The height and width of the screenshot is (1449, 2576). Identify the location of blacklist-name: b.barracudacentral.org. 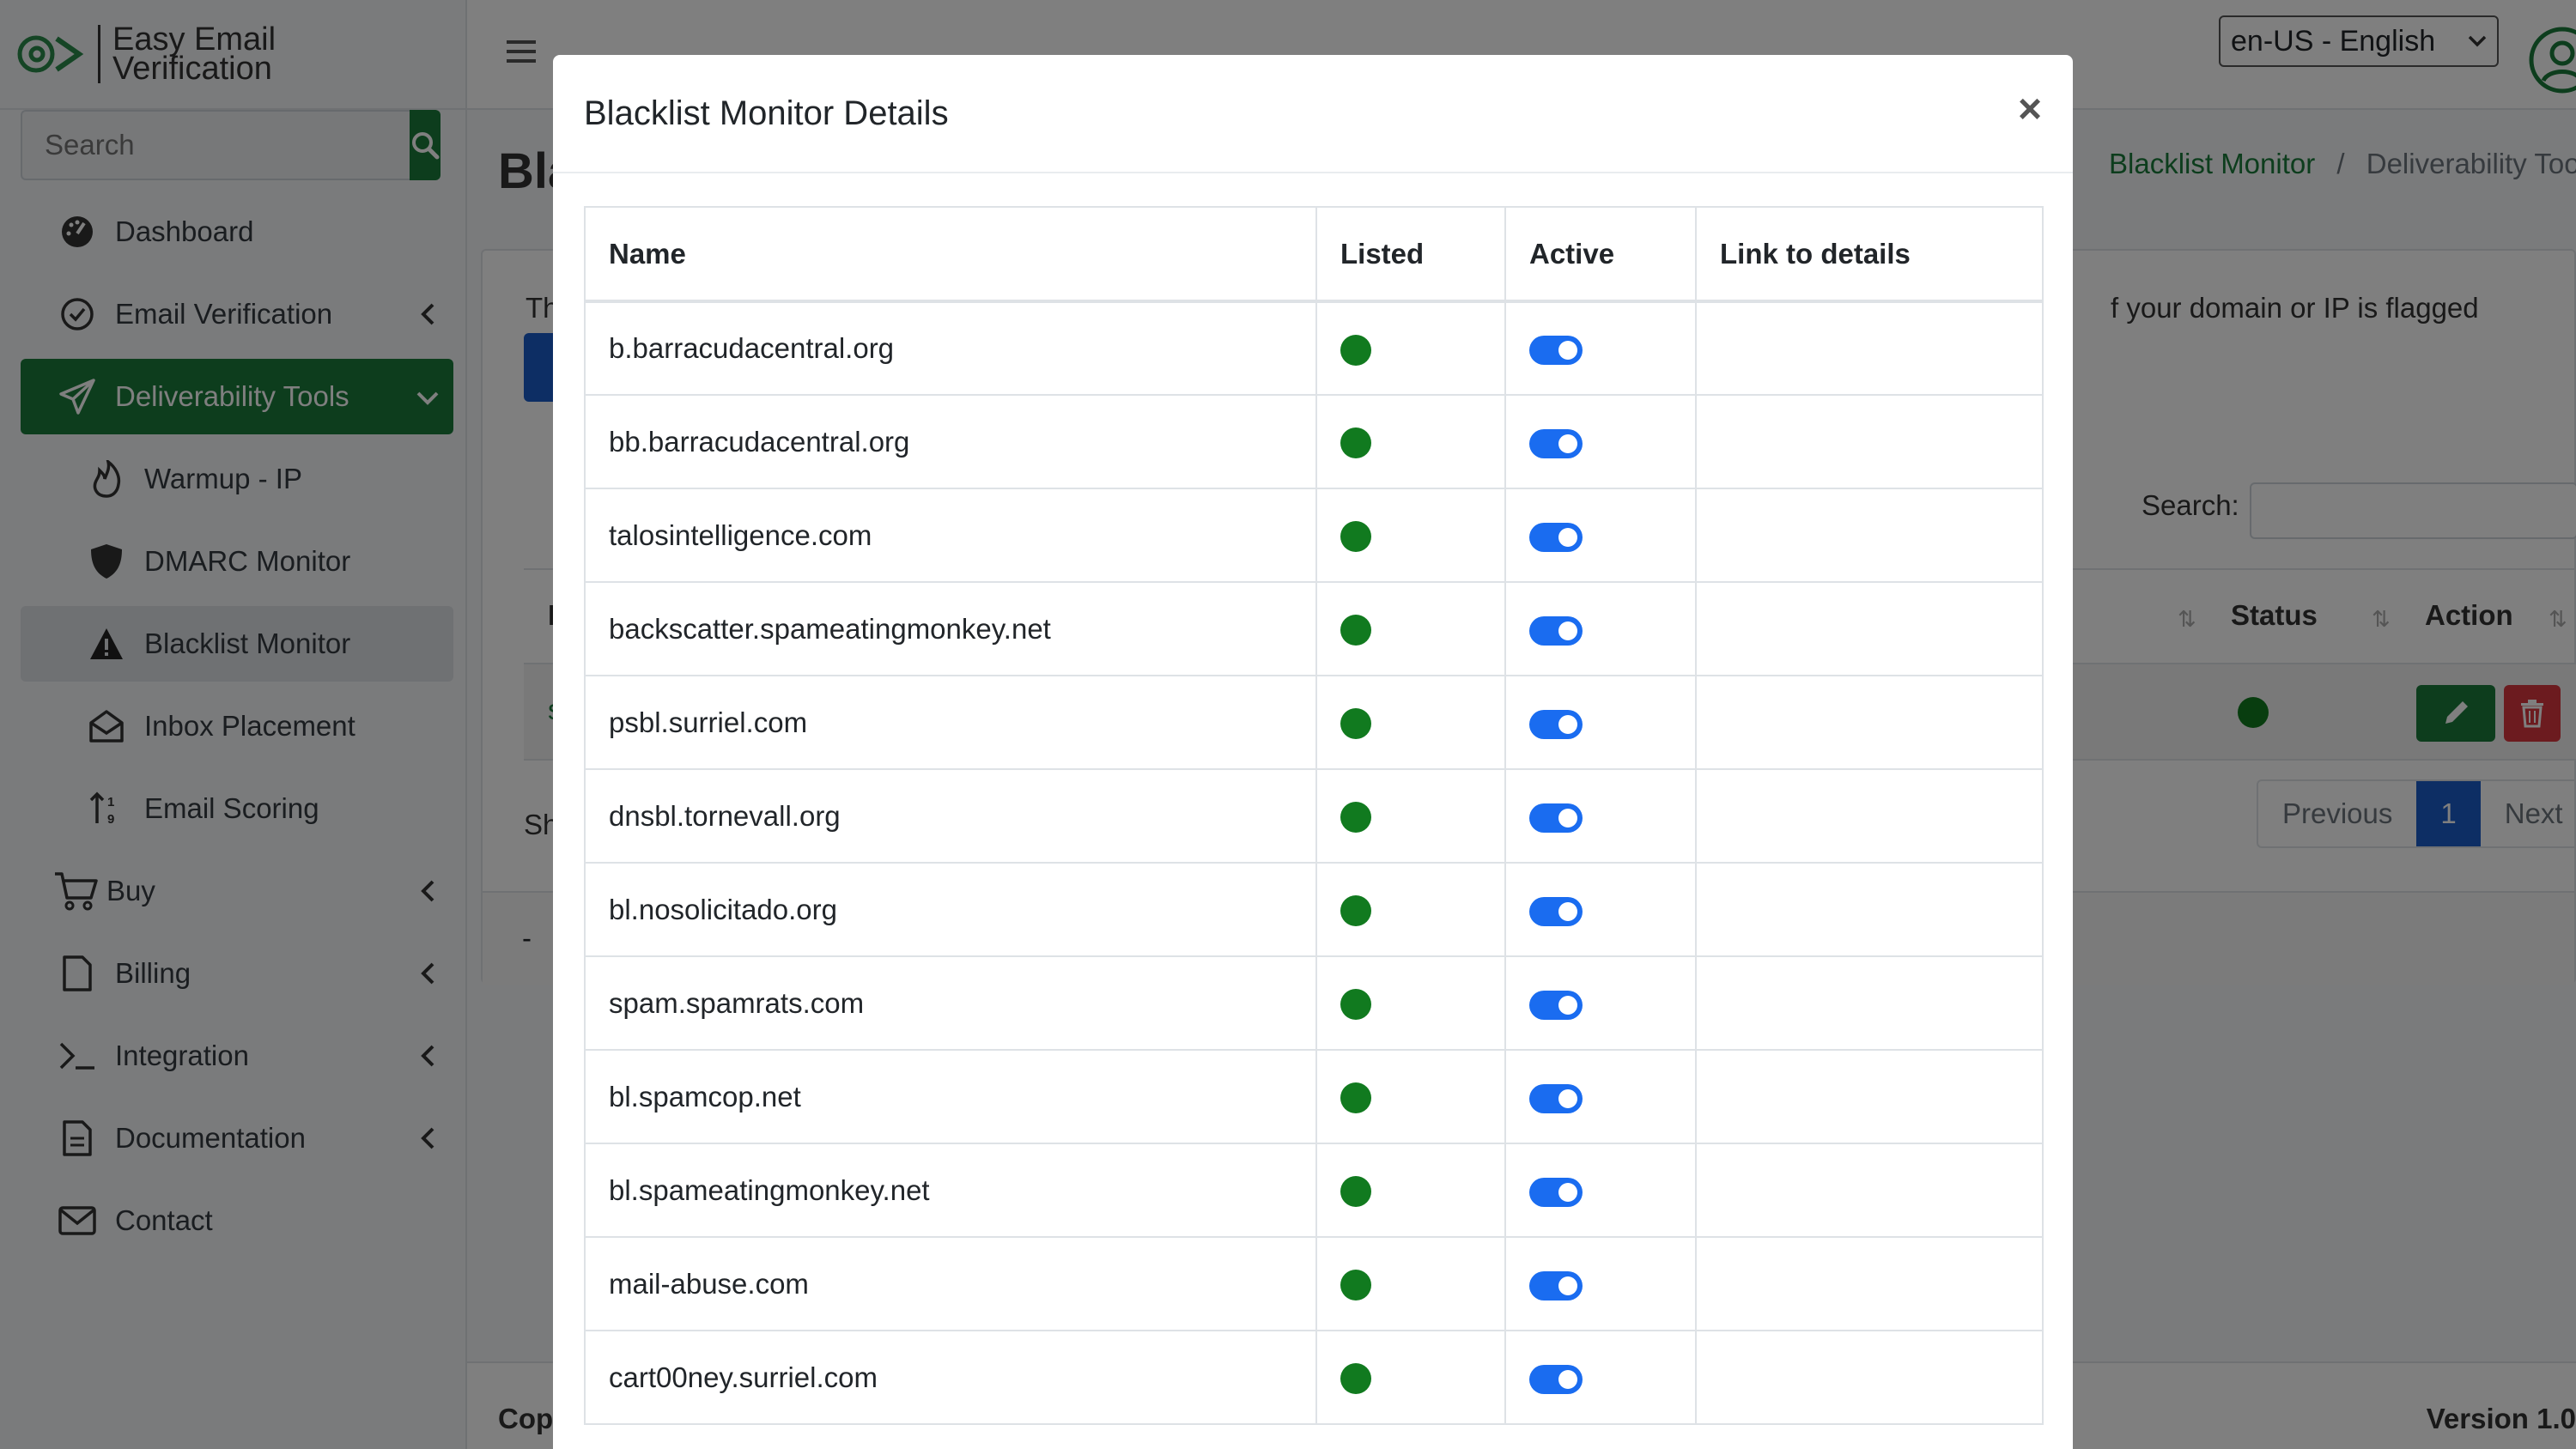
(951, 348).